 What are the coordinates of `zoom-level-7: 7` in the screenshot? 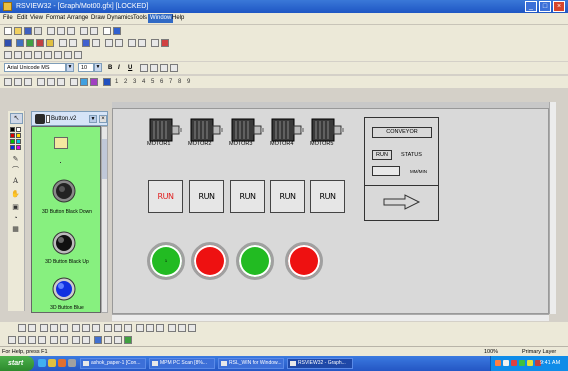 It's located at (170, 82).